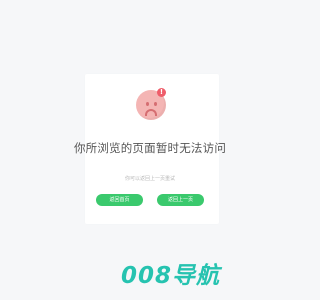  What do you see at coordinates (149, 179) in the screenshot?
I see `error-description: 你可以返回上一页重试` at bounding box center [149, 179].